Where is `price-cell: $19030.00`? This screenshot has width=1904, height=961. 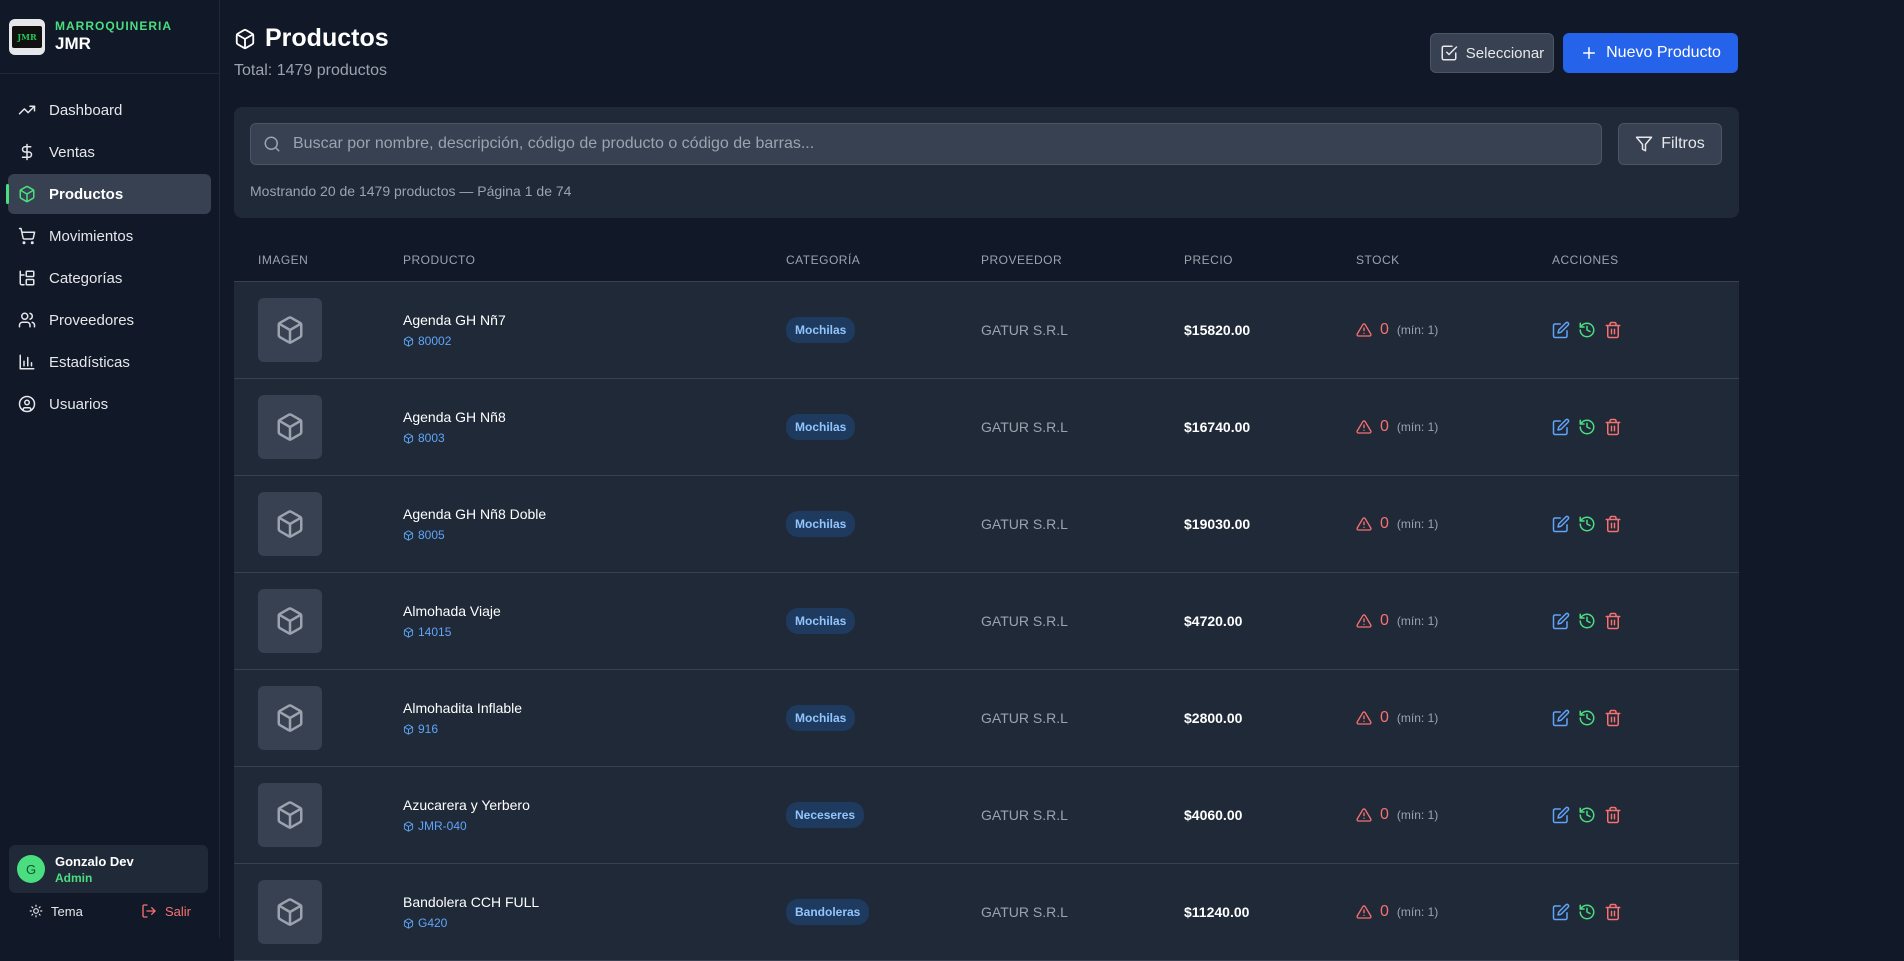
price-cell: $19030.00 is located at coordinates (1217, 524).